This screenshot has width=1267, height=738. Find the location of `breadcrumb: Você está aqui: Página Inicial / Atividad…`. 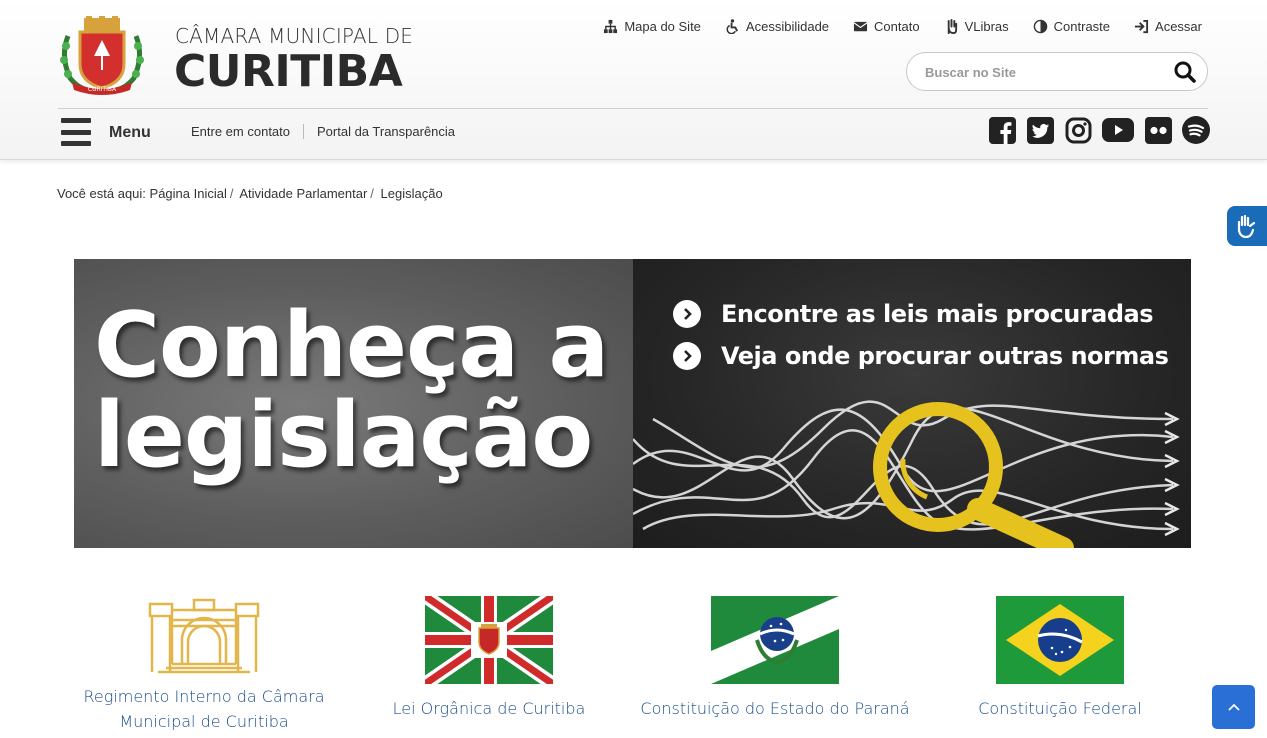

breadcrumb: Você está aqui: Página Inicial / Atividad… is located at coordinates (250, 193).